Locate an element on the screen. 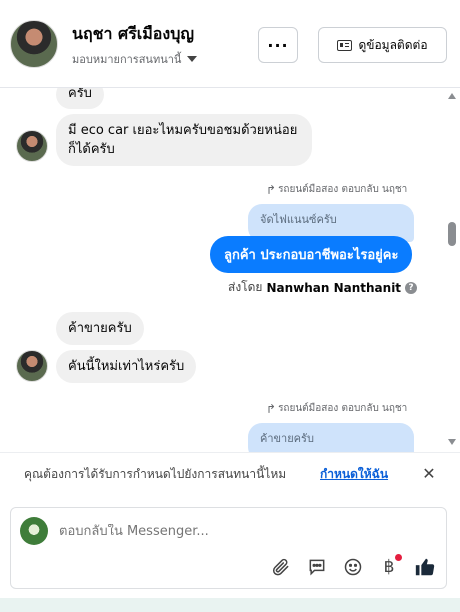  speech-bubble-icon is located at coordinates (317, 567).